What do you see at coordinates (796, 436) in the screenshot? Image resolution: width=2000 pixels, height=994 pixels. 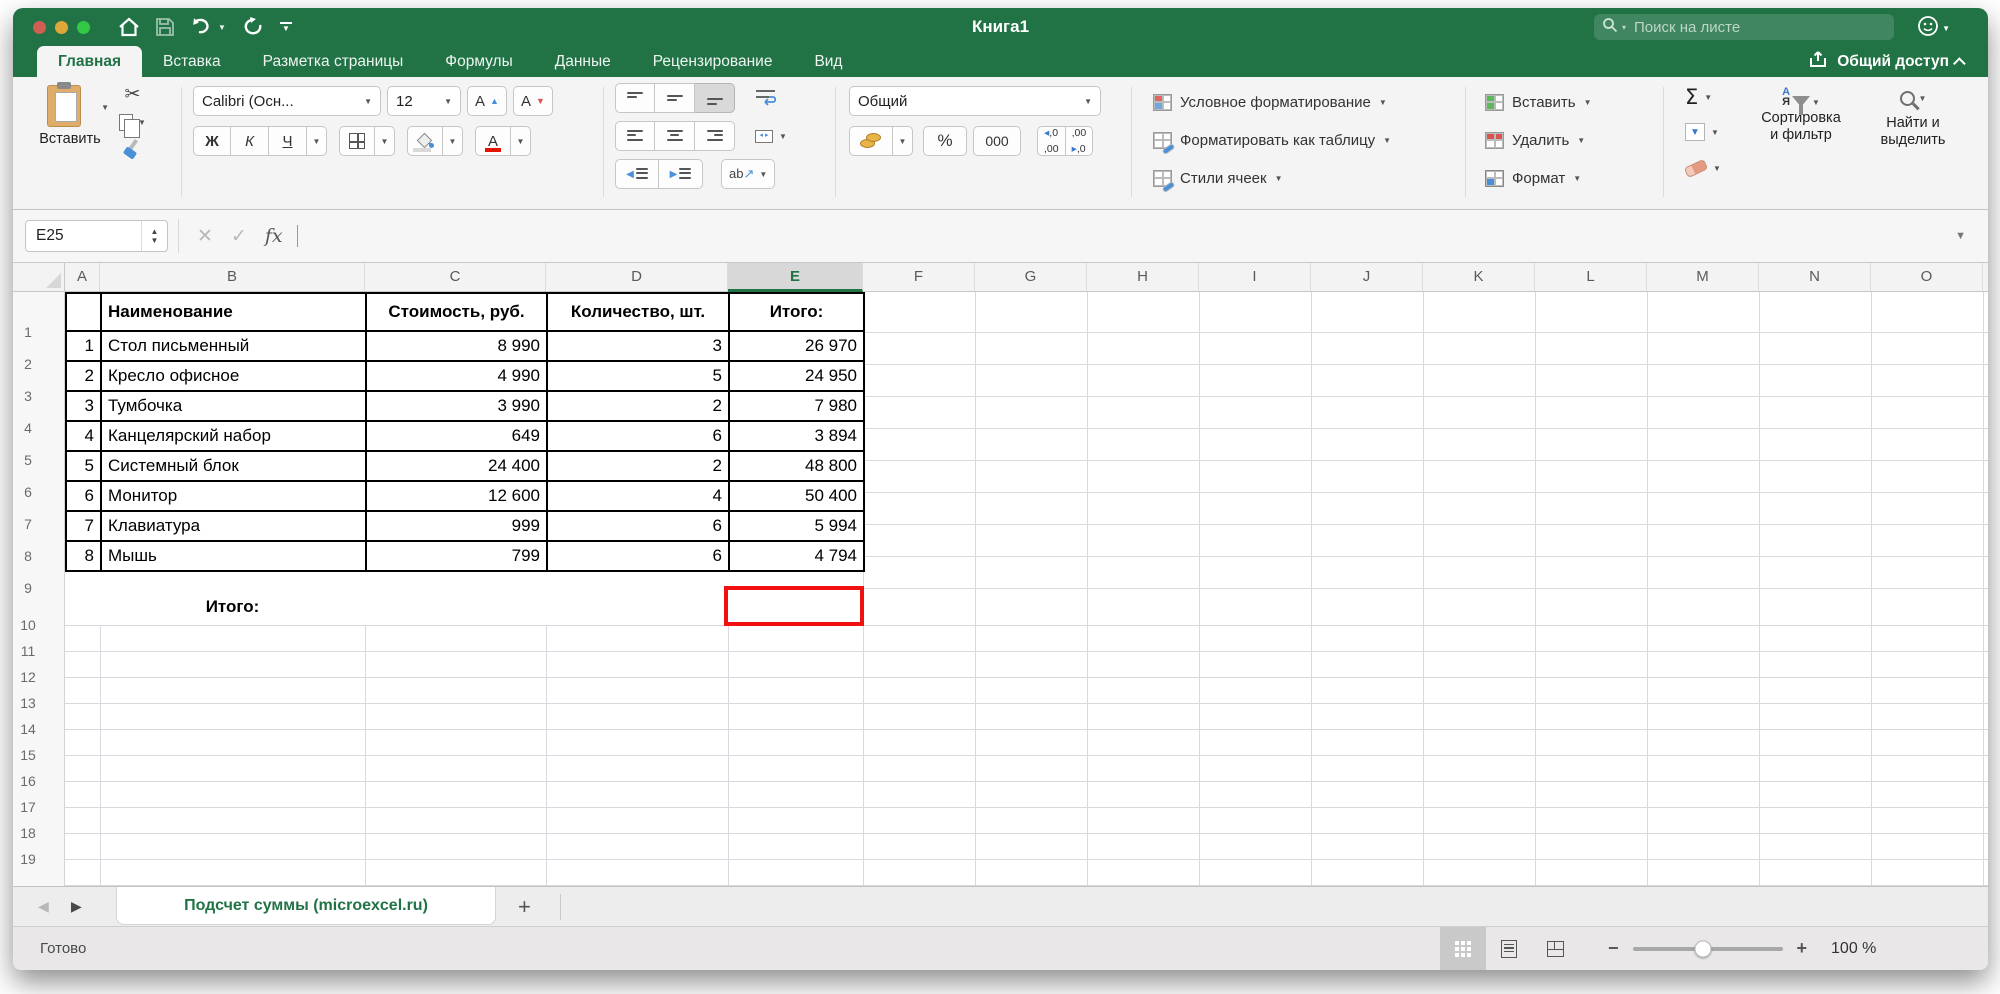 I see `cell-total: 3 894` at bounding box center [796, 436].